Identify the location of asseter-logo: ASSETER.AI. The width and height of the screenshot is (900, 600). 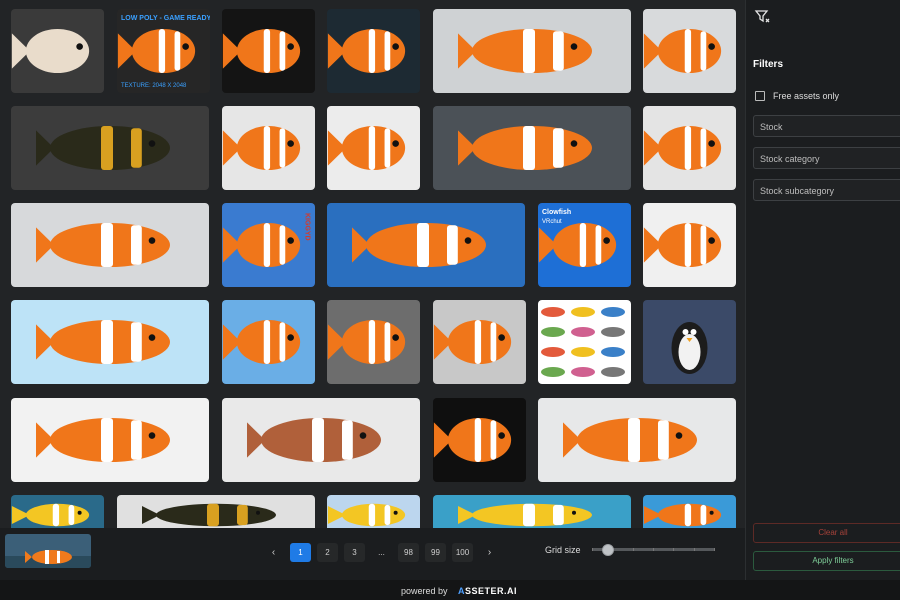
(487, 591).